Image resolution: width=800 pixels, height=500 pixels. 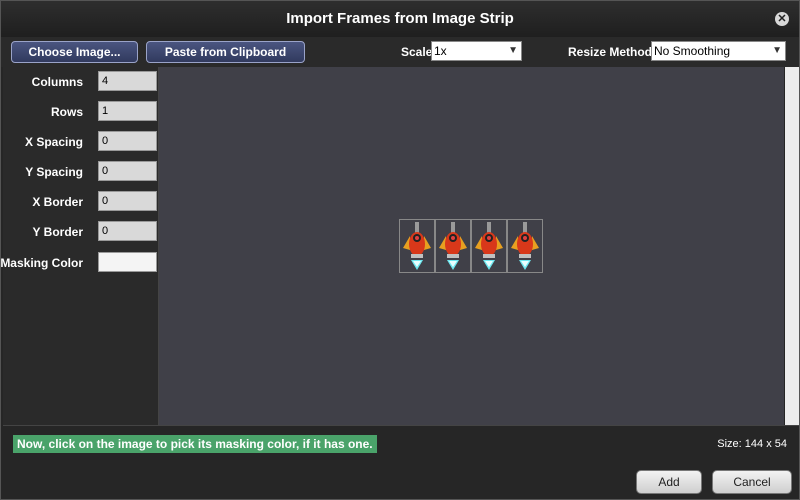 I want to click on scale-value: 1x, so click(x=440, y=51).